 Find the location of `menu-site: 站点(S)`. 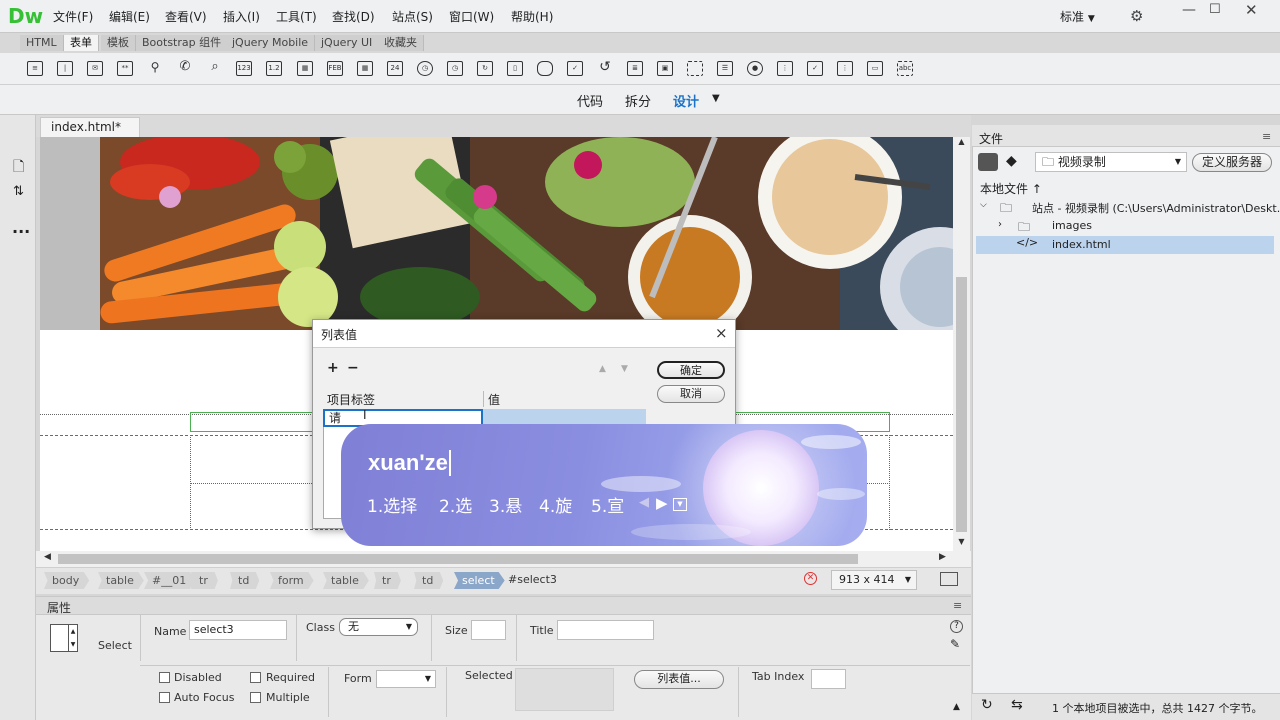

menu-site: 站点(S) is located at coordinates (412, 16).